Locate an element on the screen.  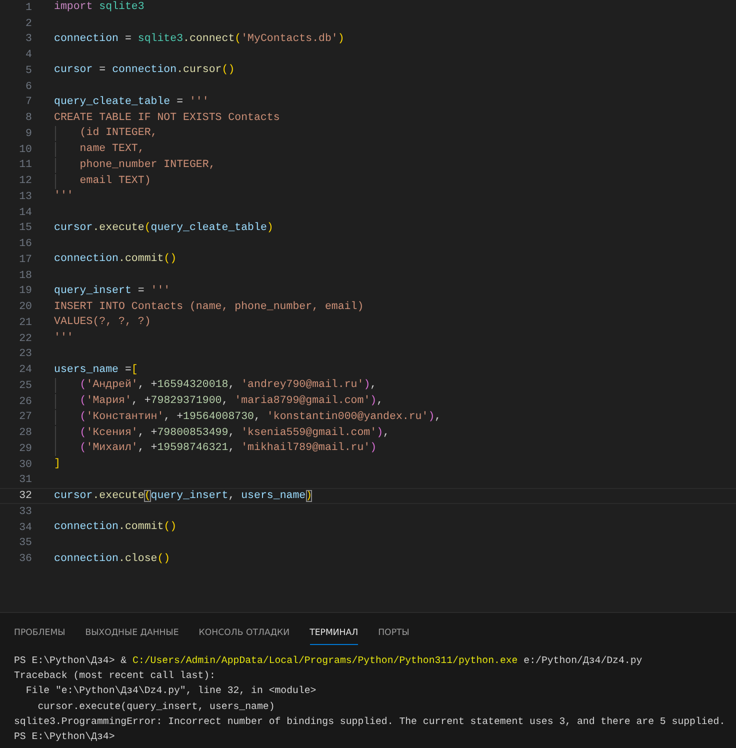
line-number: 31 is located at coordinates (25, 480).